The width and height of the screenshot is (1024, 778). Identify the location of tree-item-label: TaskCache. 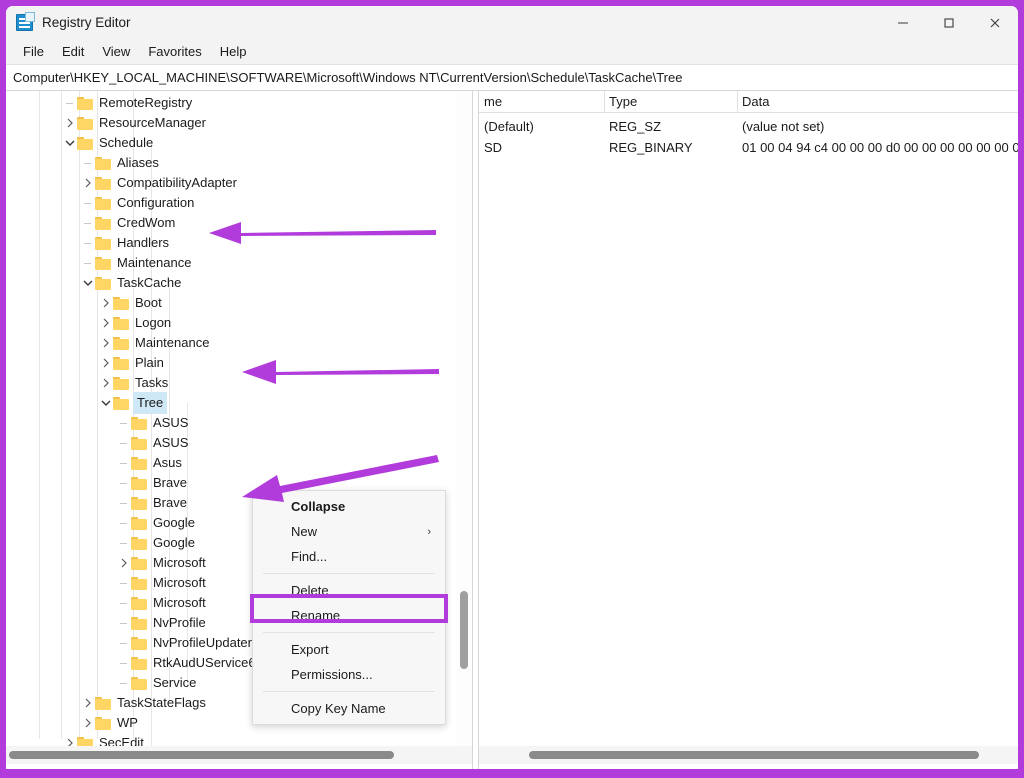
(149, 282).